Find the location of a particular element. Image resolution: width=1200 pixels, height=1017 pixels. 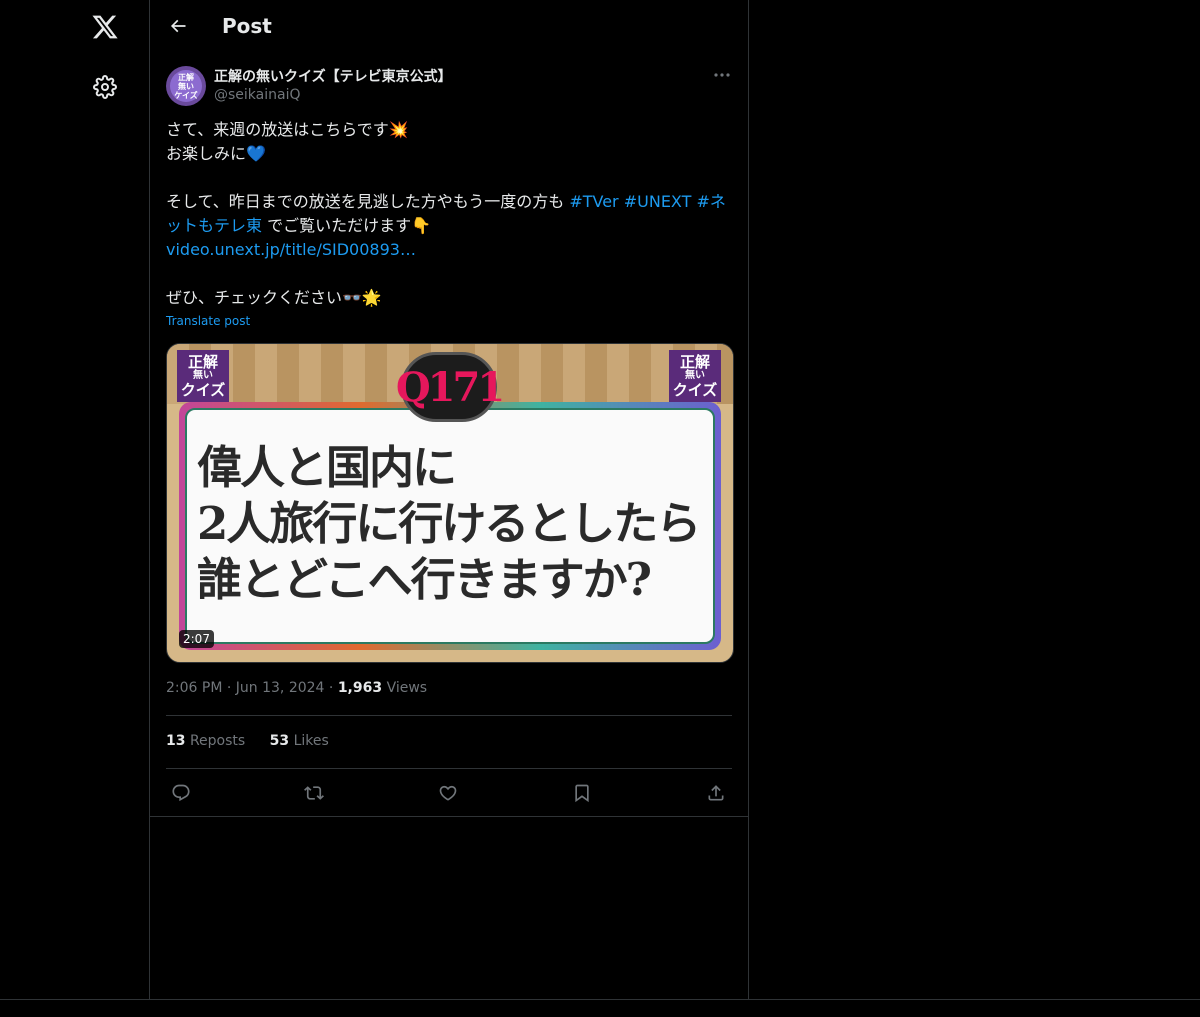

post-time: 2:06 PM is located at coordinates (194, 688).